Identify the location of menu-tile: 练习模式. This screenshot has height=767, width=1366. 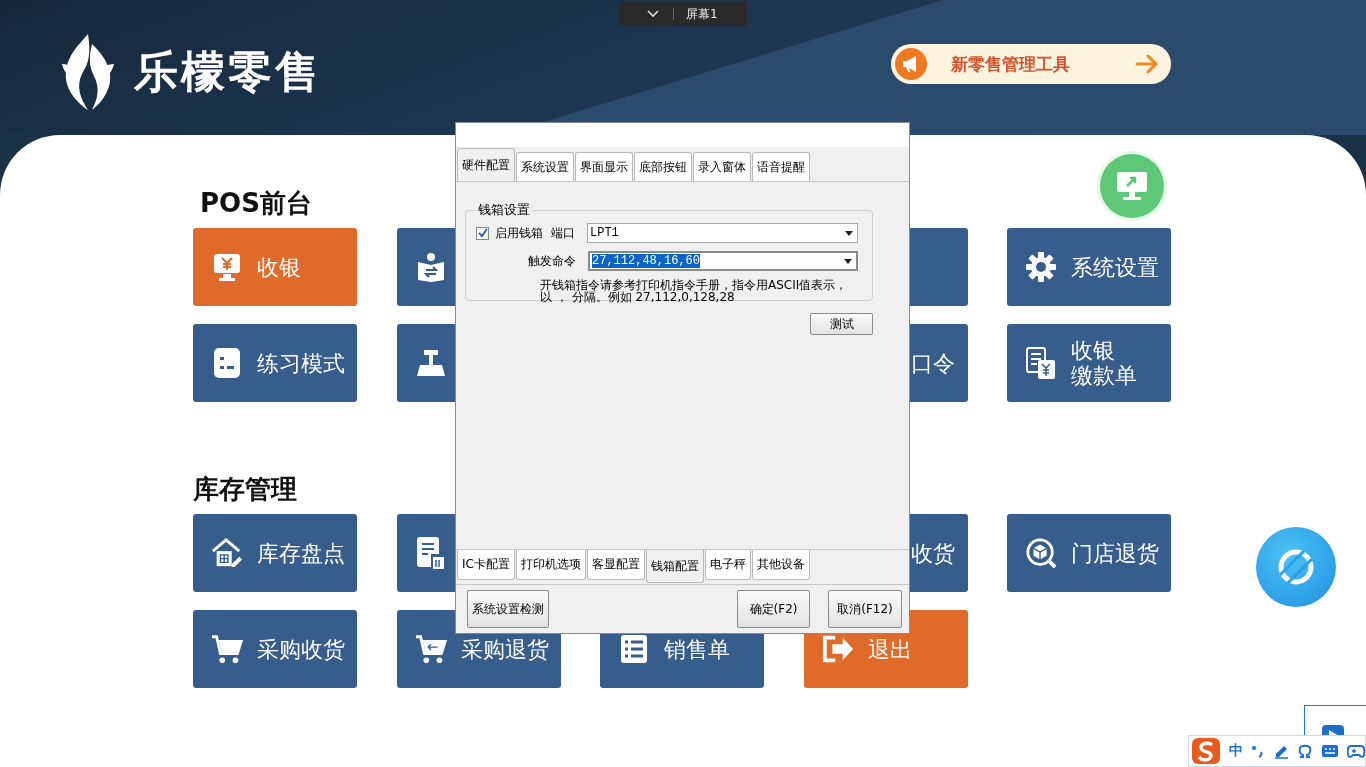
(275, 363).